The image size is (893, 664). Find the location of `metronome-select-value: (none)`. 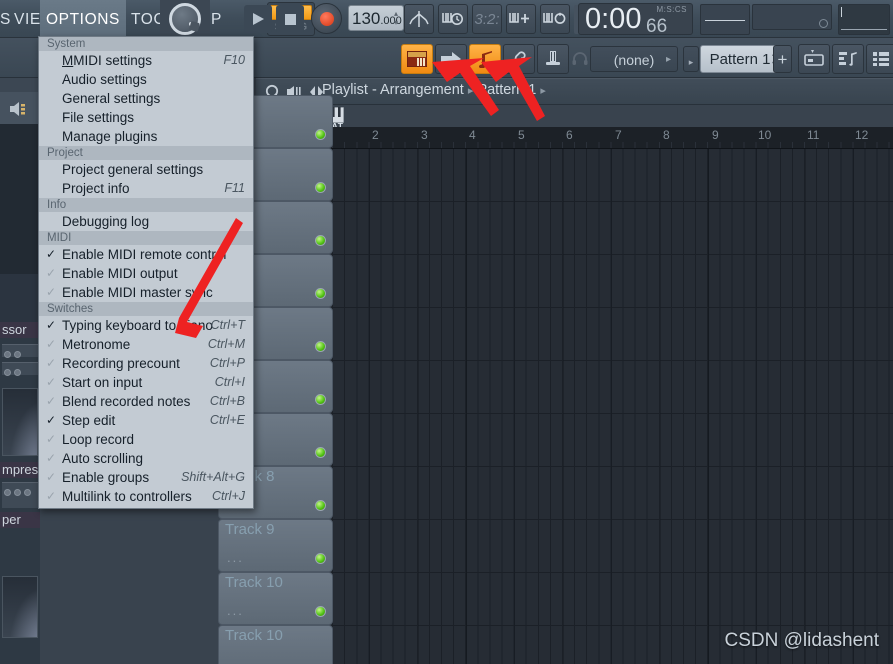

metronome-select-value: (none) is located at coordinates (634, 60).